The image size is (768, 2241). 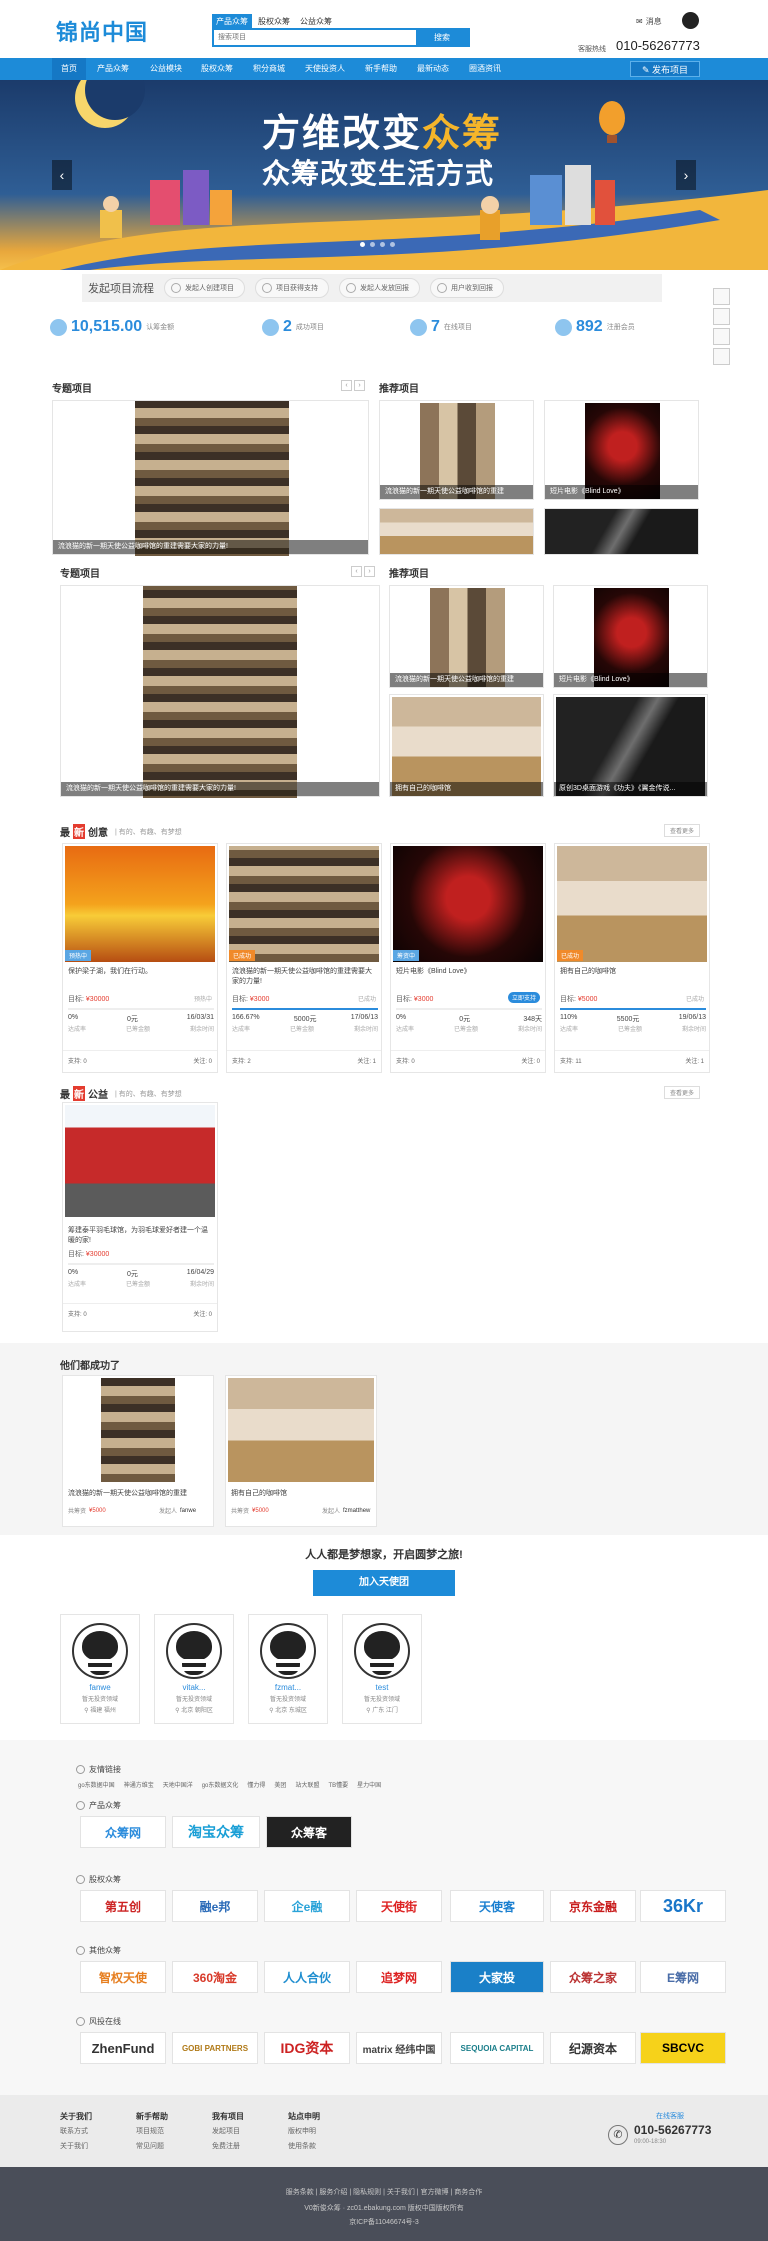 I want to click on friend-link: TB懂要, so click(x=338, y=1784).